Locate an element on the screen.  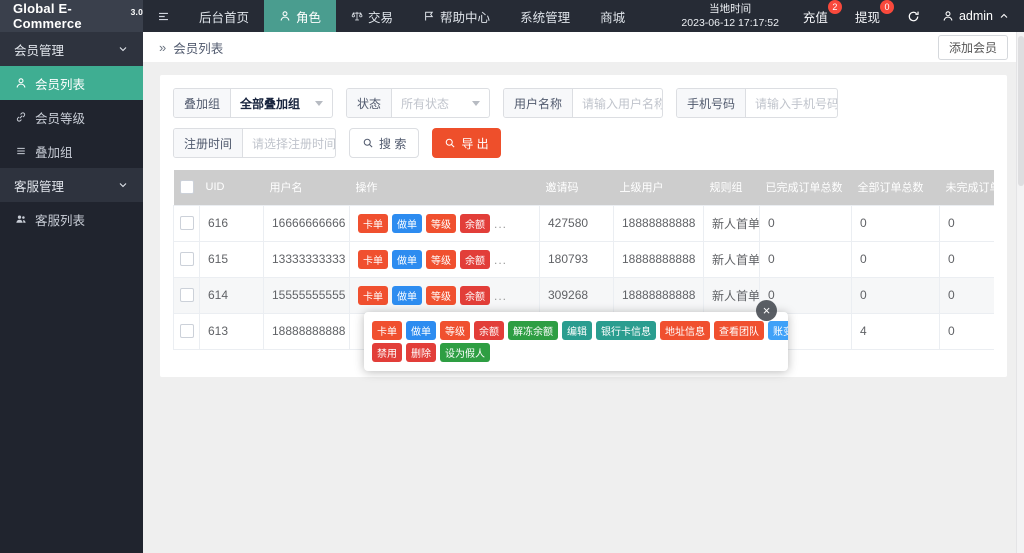
withdraw-link: 提现 0 is located at coordinates (874, 13).